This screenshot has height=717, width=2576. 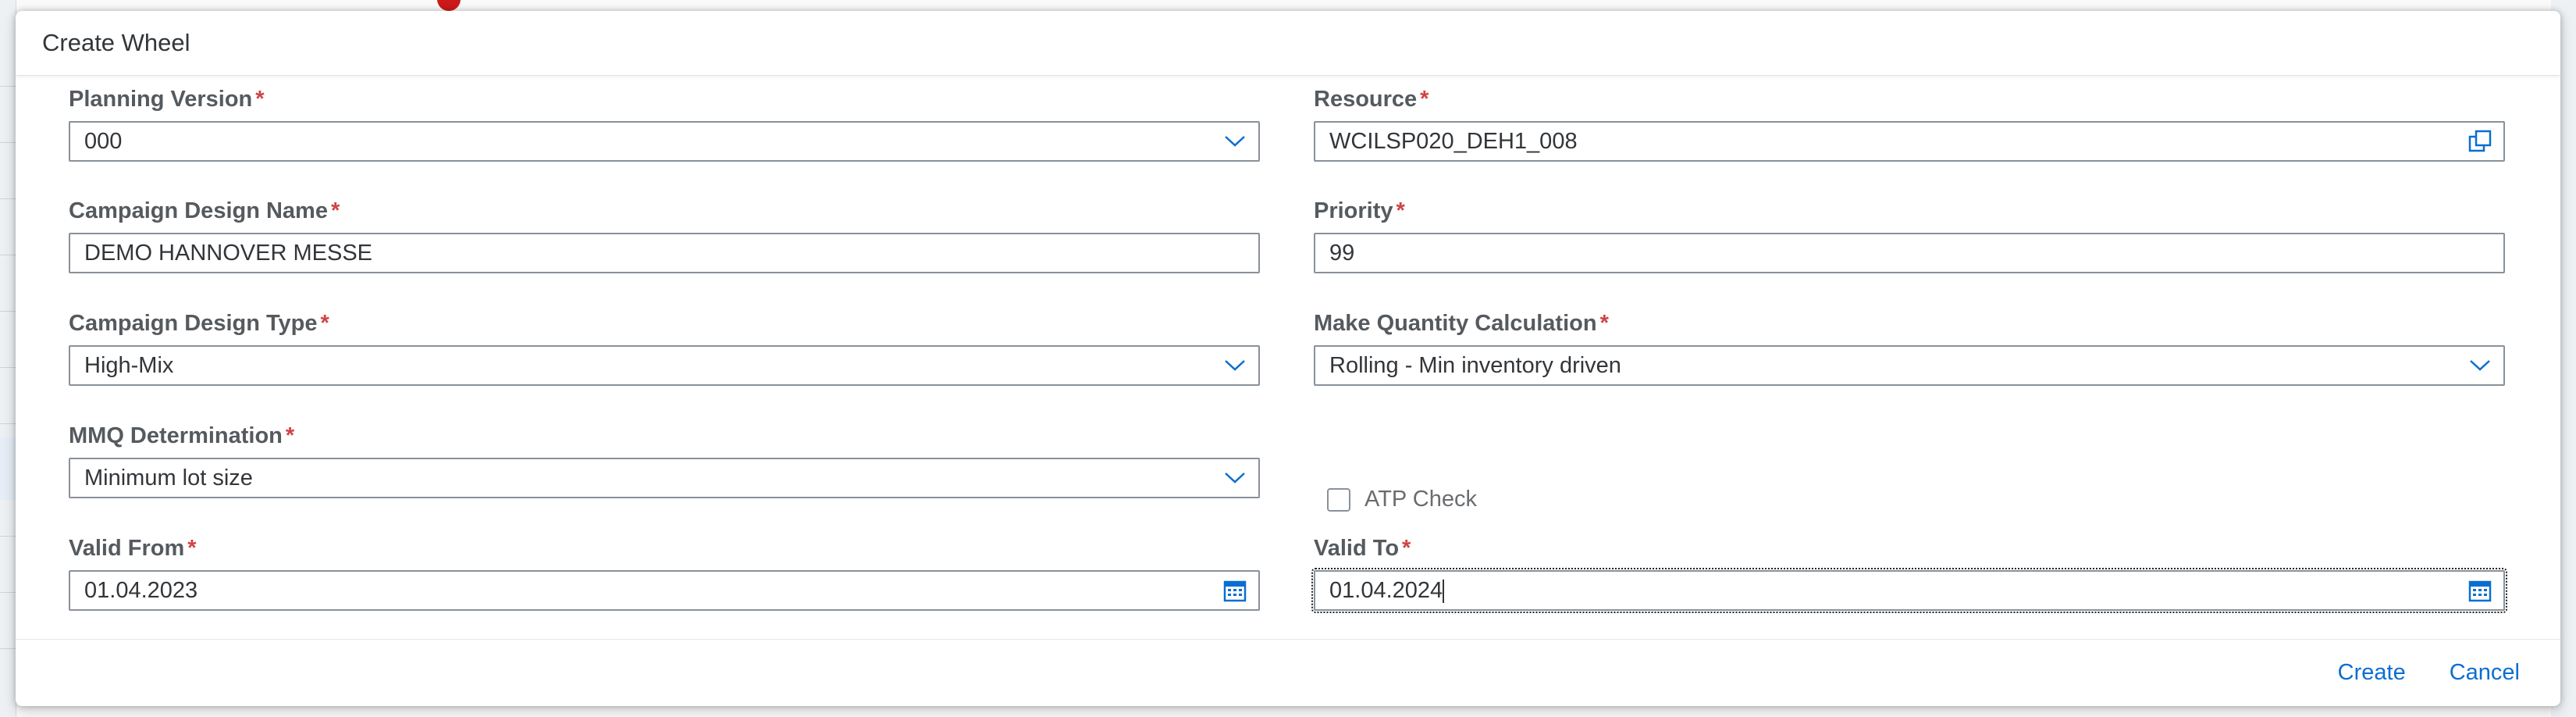 I want to click on campaign-design-type-value: High-Mix, so click(x=129, y=365).